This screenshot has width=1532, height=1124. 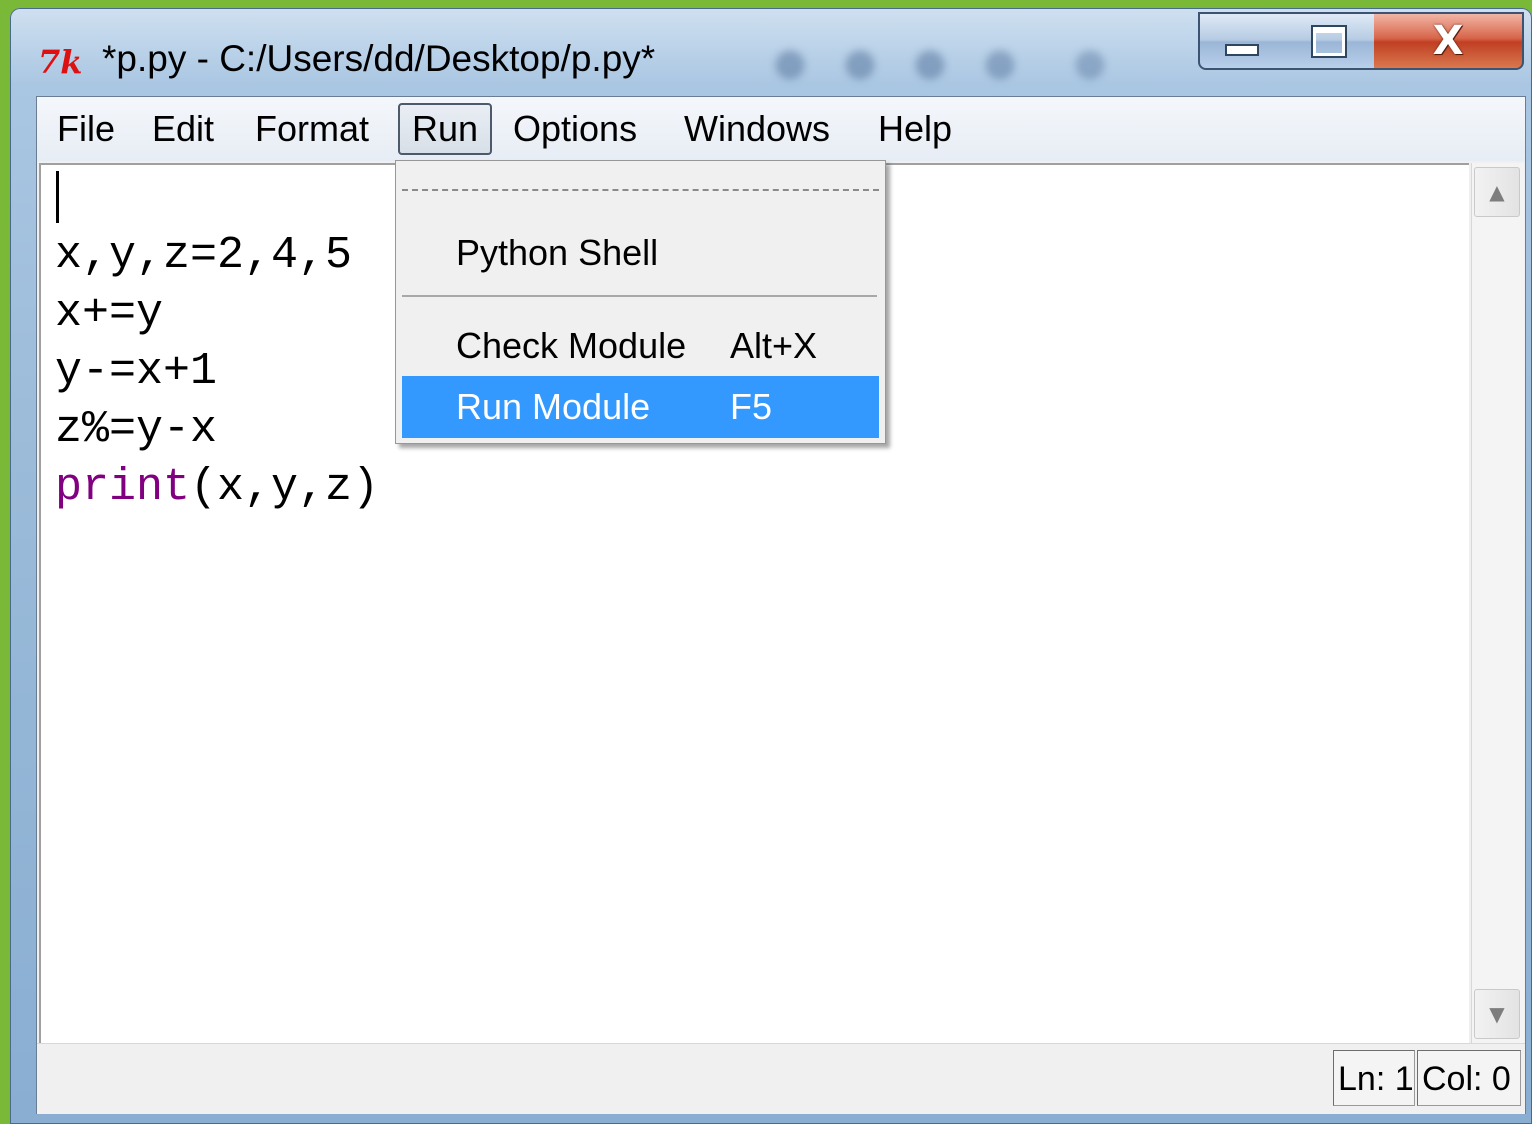 What do you see at coordinates (915, 129) in the screenshot?
I see `menu-help: Help` at bounding box center [915, 129].